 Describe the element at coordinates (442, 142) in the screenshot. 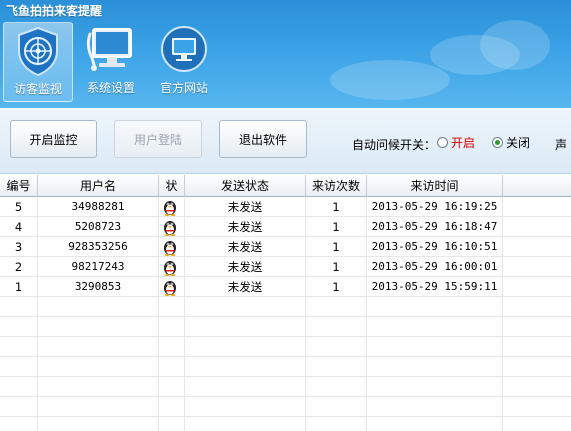

I see `radio-off-icon` at that location.